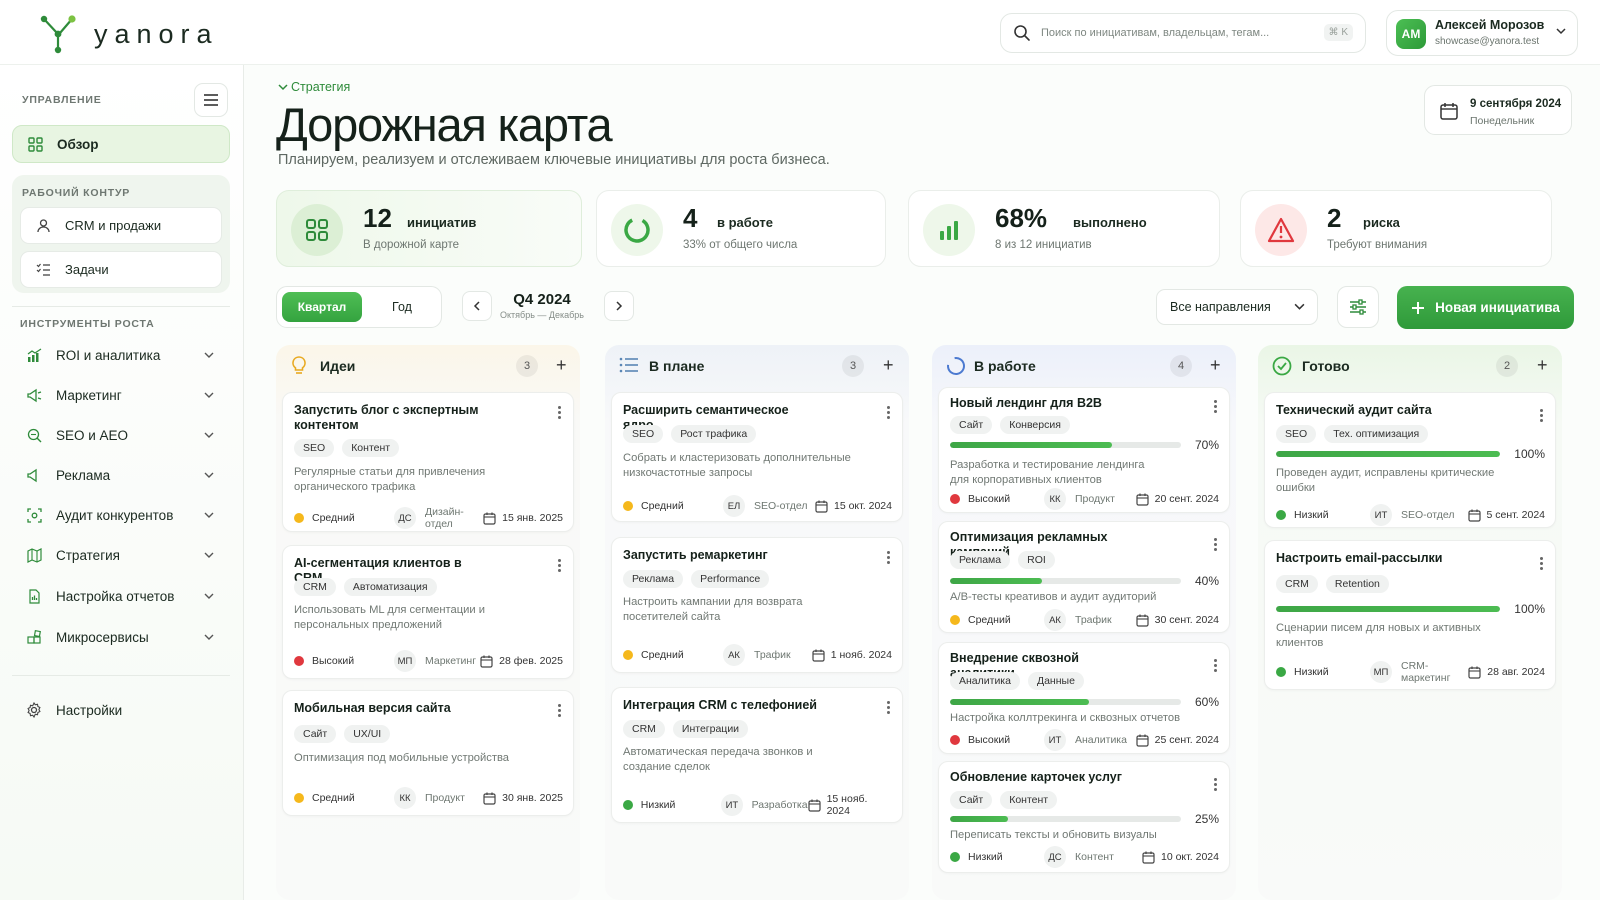 This screenshot has width=1600, height=900. I want to click on owner-name: SEO-отдел, so click(781, 506).